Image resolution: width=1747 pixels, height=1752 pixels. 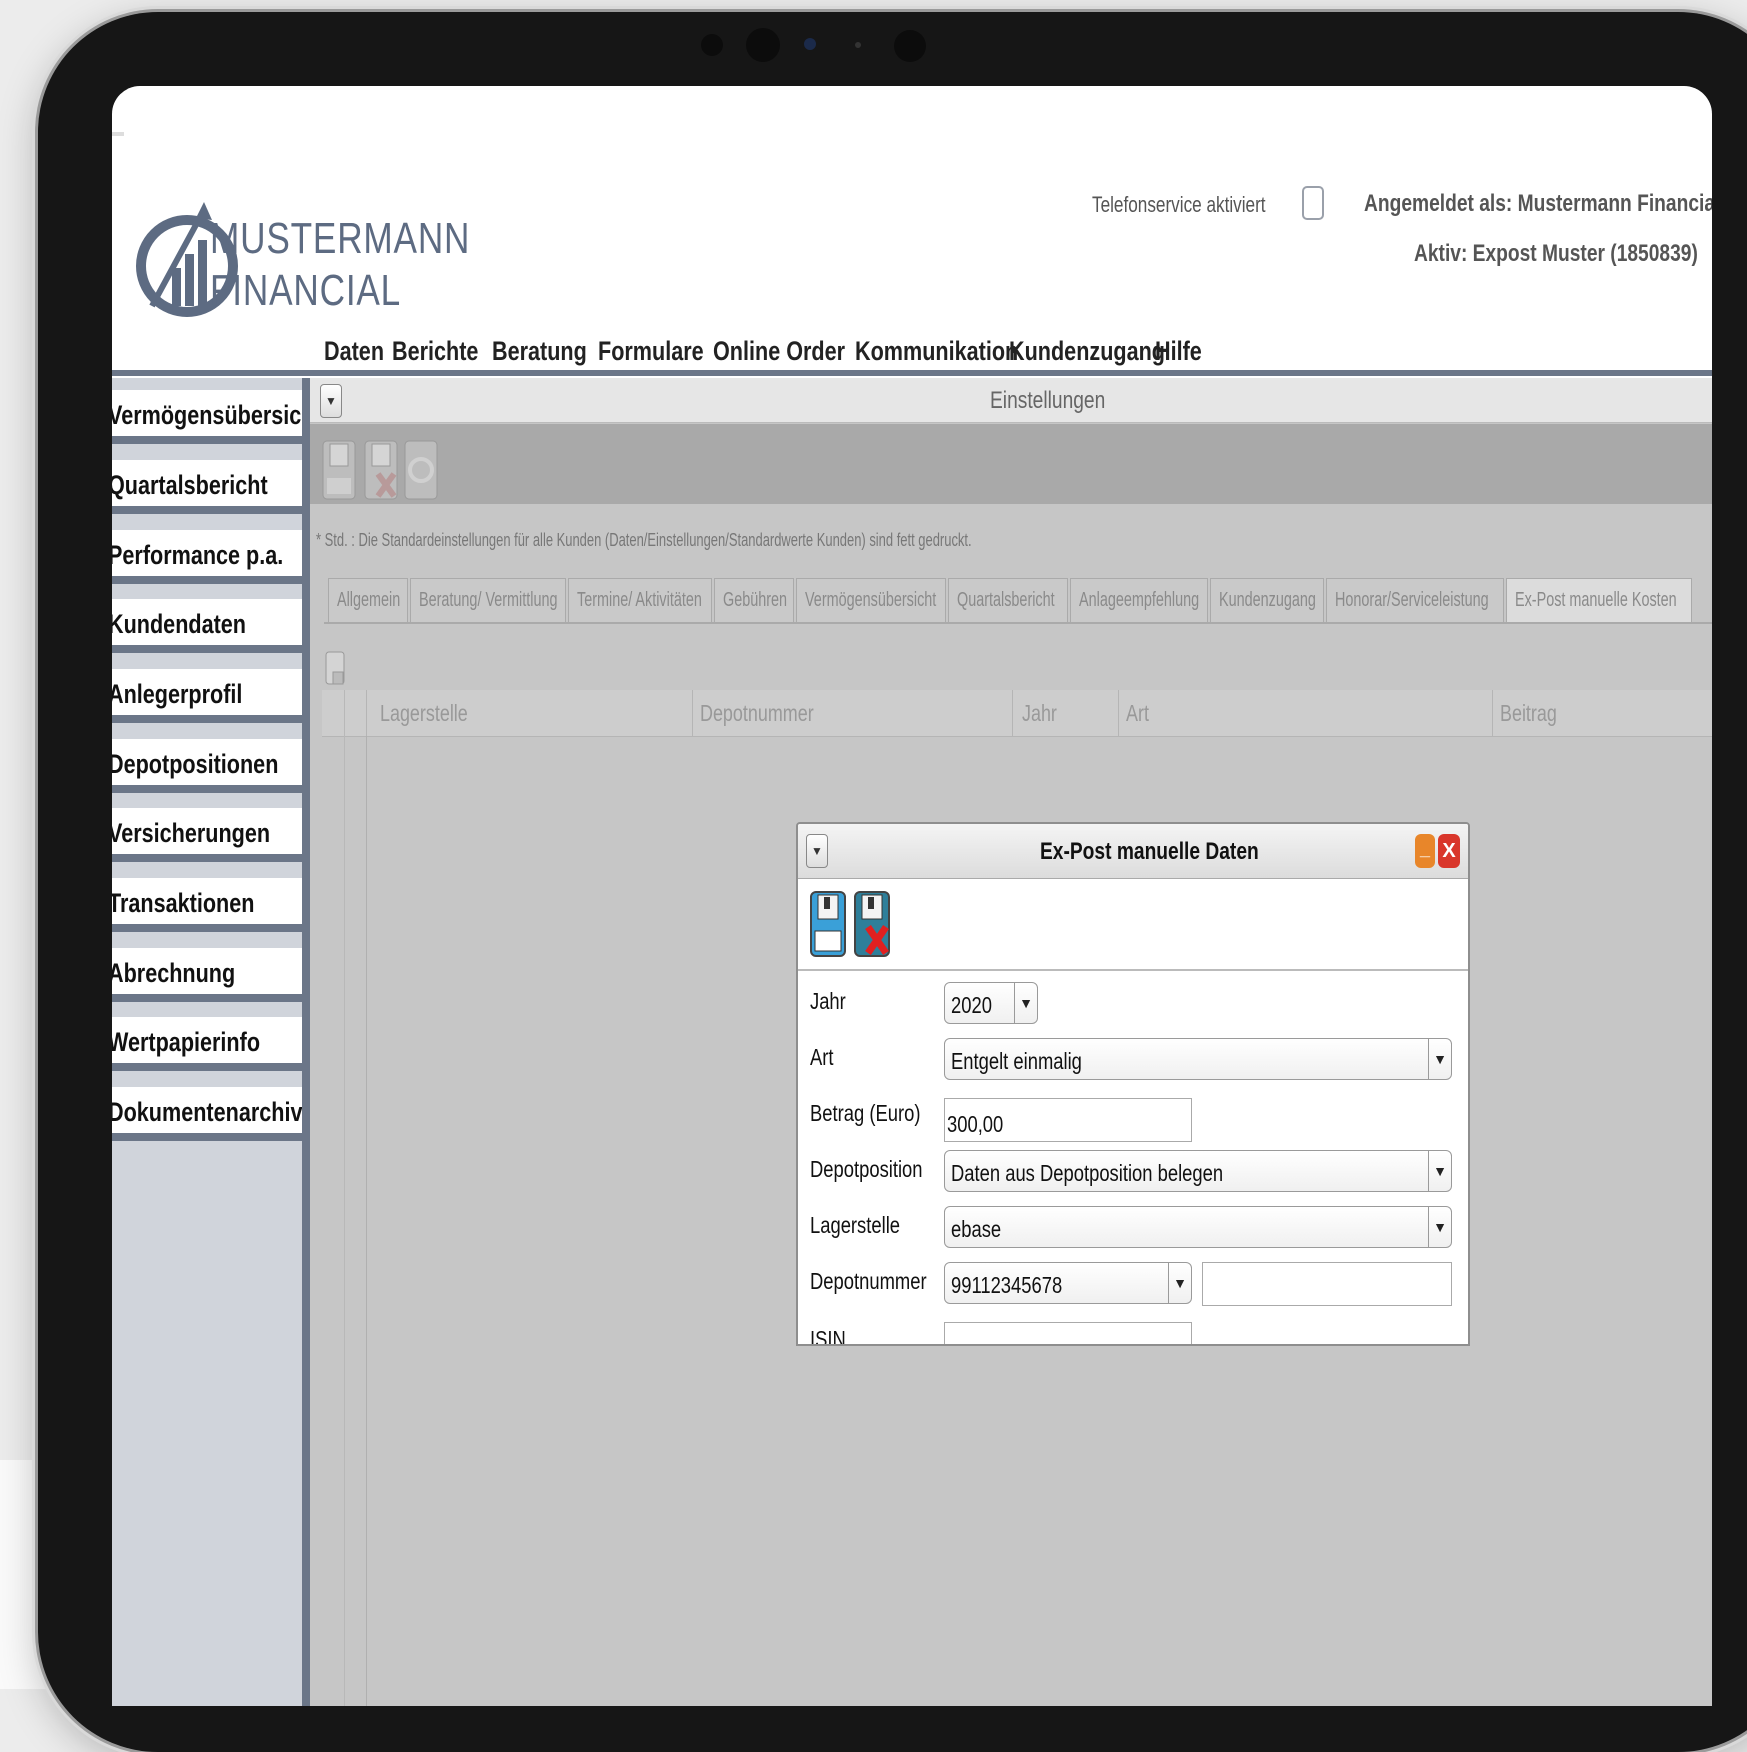 I want to click on sidebar-item-kundendaten: Kundendaten, so click(x=207, y=626).